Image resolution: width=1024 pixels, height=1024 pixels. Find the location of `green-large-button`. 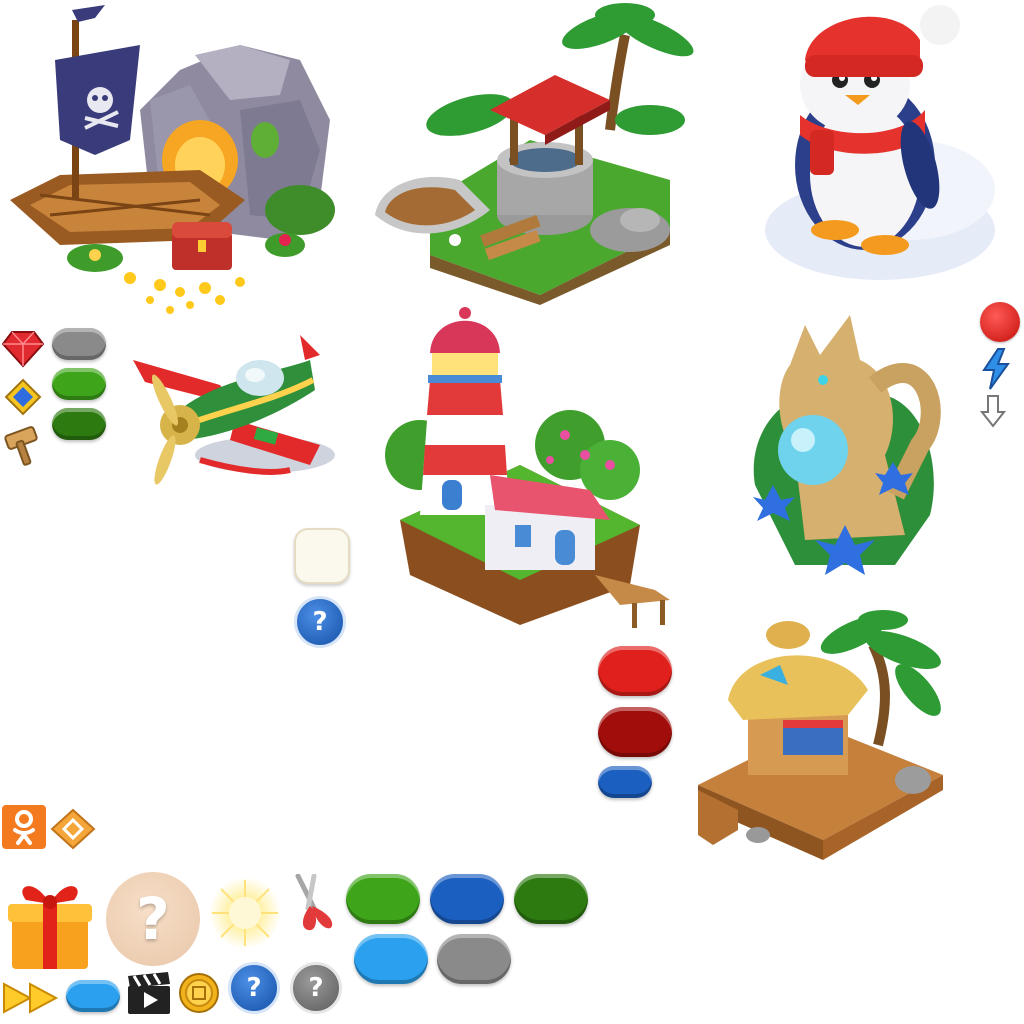

green-large-button is located at coordinates (383, 899).